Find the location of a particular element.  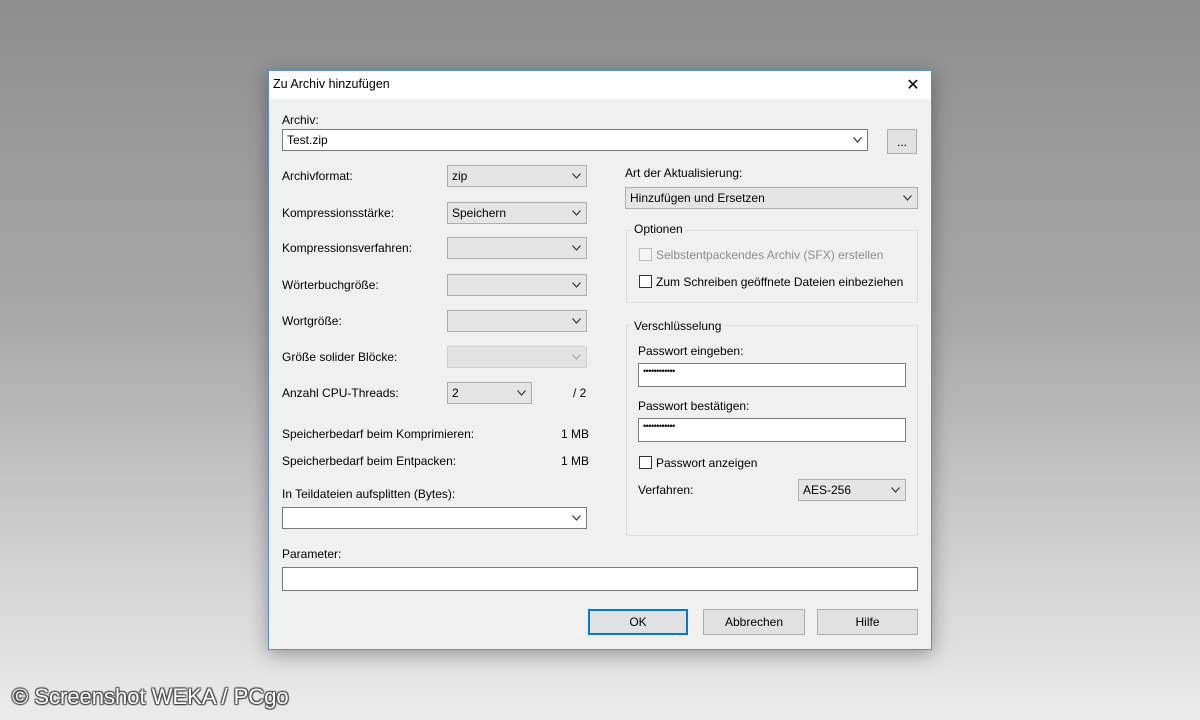

word-size-select is located at coordinates (517, 321).